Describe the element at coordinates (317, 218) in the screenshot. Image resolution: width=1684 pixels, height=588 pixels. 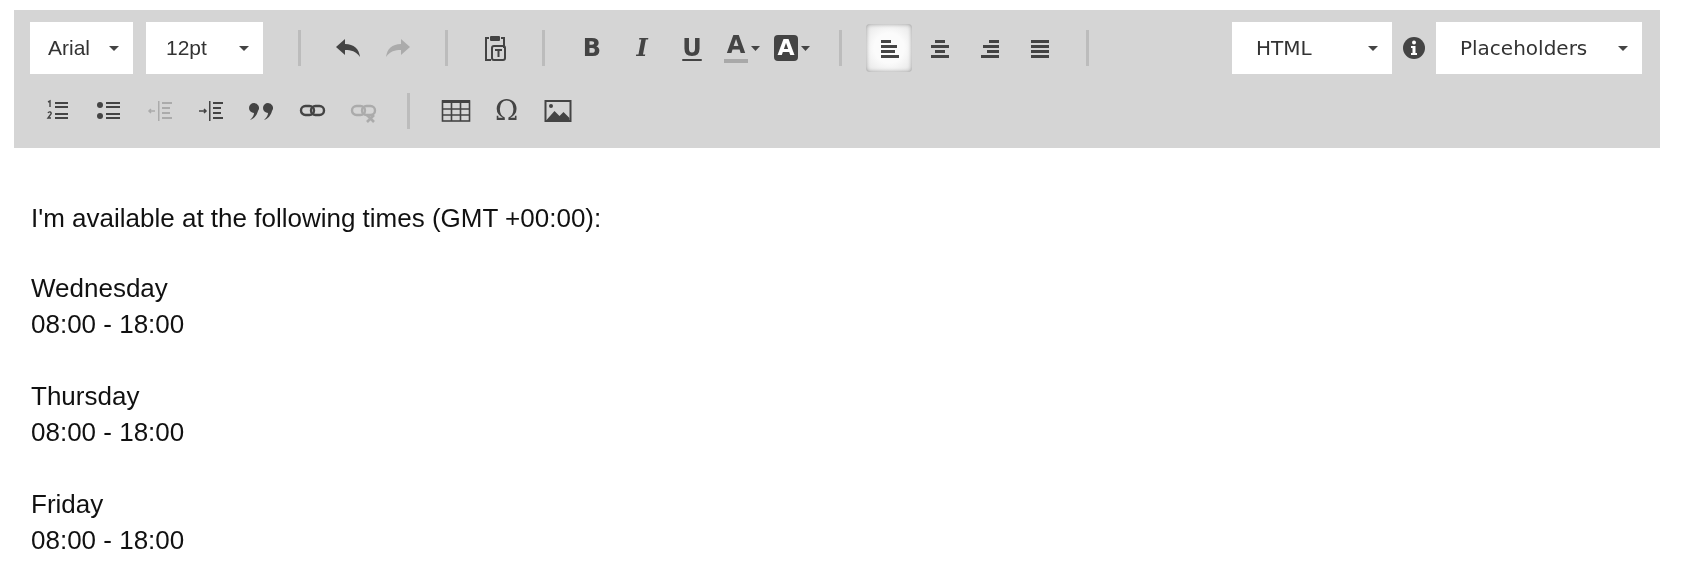
I see `paragraph: I'm available at the following times (GMT +00:00):` at that location.